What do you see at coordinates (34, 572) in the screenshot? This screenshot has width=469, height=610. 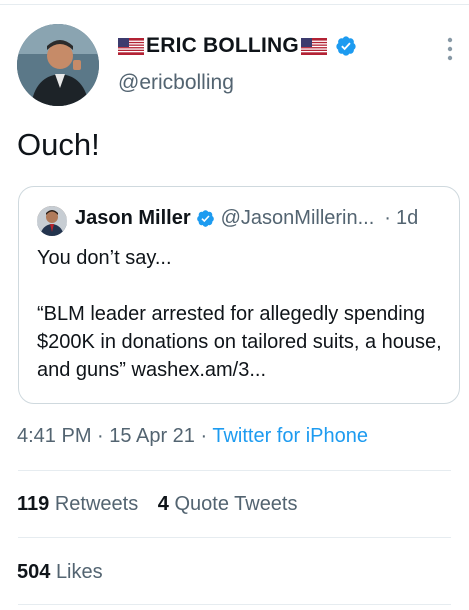 I see `likes-count: 504` at bounding box center [34, 572].